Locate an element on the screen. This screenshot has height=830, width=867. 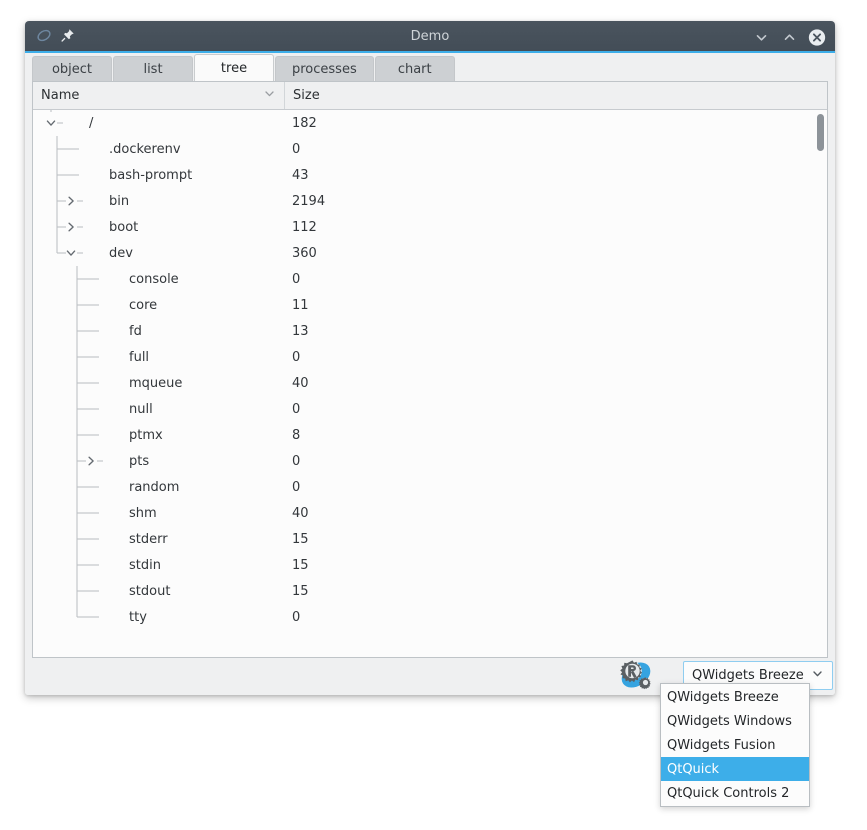
tree-row: core 11 is located at coordinates (430, 305).